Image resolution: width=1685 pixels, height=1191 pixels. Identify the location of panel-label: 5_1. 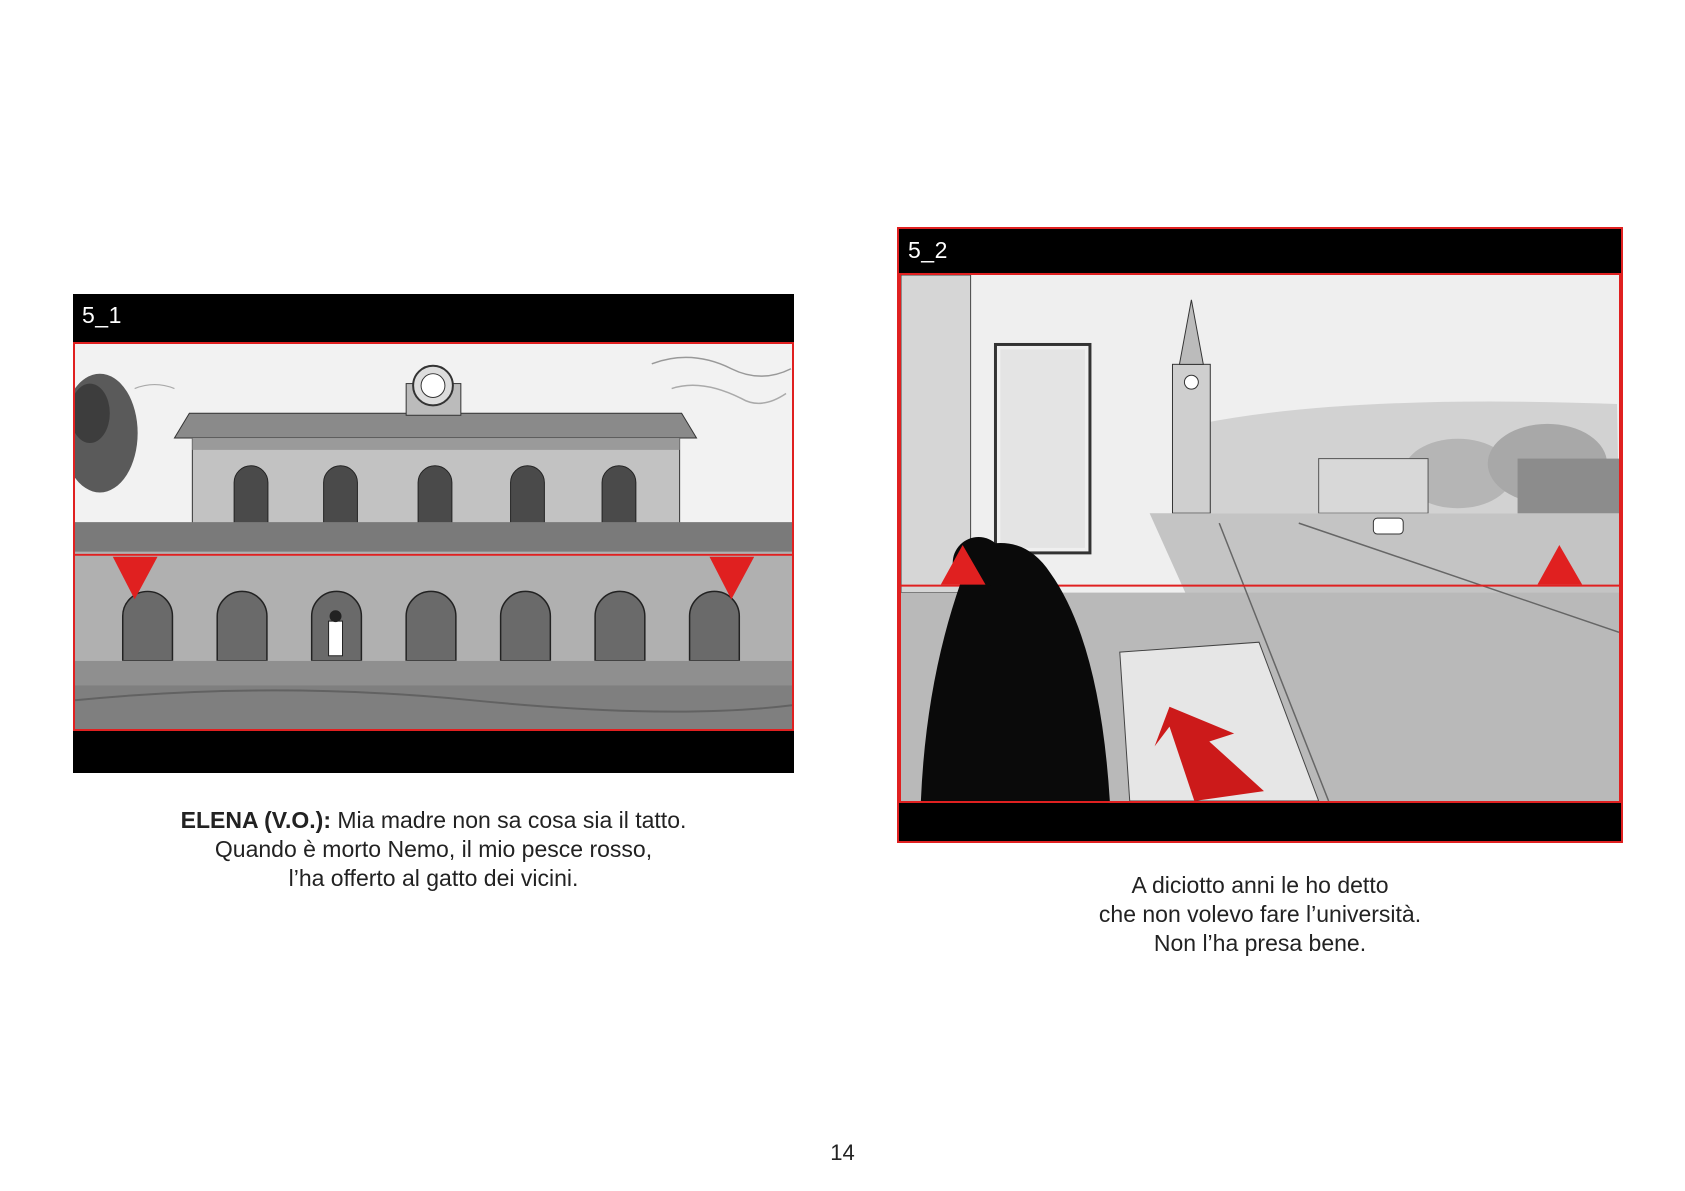
(102, 315).